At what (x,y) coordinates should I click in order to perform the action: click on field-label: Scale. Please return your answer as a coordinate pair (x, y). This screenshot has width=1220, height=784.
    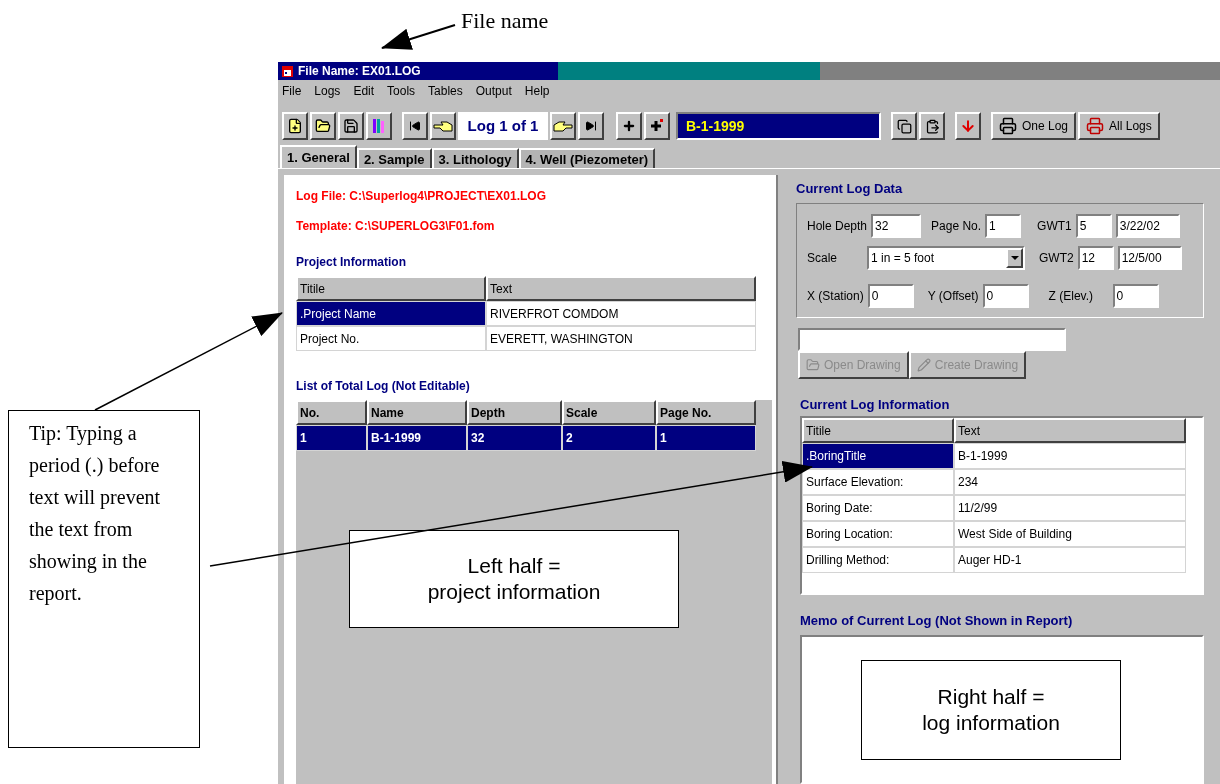
    Looking at the image, I should click on (823, 258).